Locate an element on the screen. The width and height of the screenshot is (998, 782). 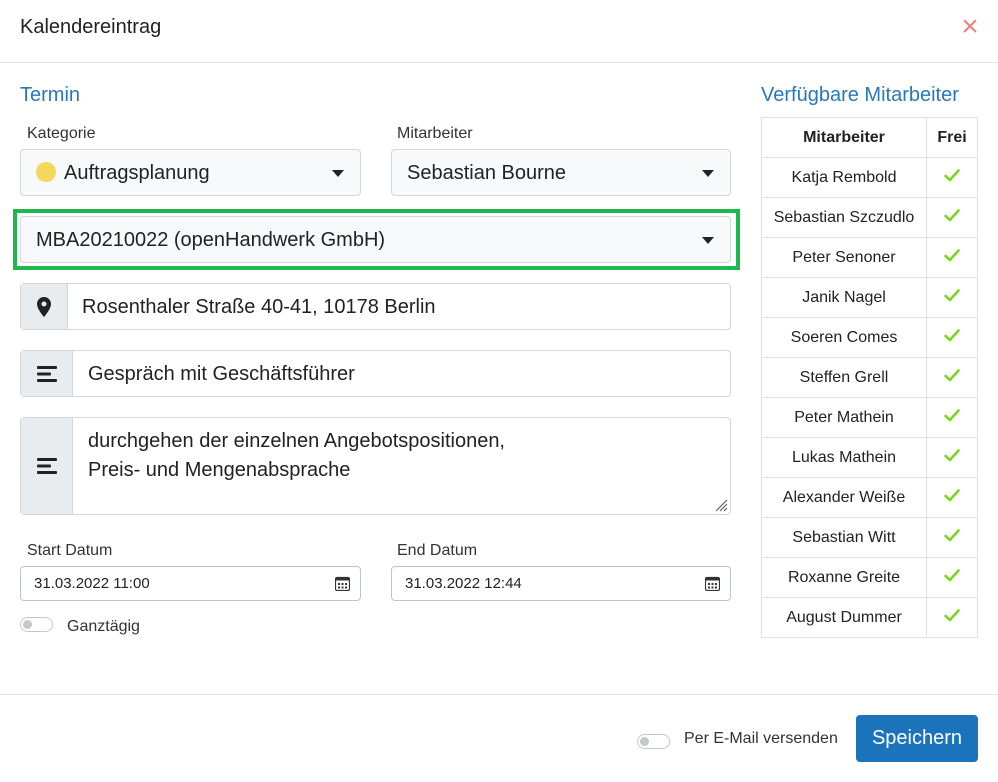
ganztaegig-label: Ganztägig is located at coordinates (103, 626).